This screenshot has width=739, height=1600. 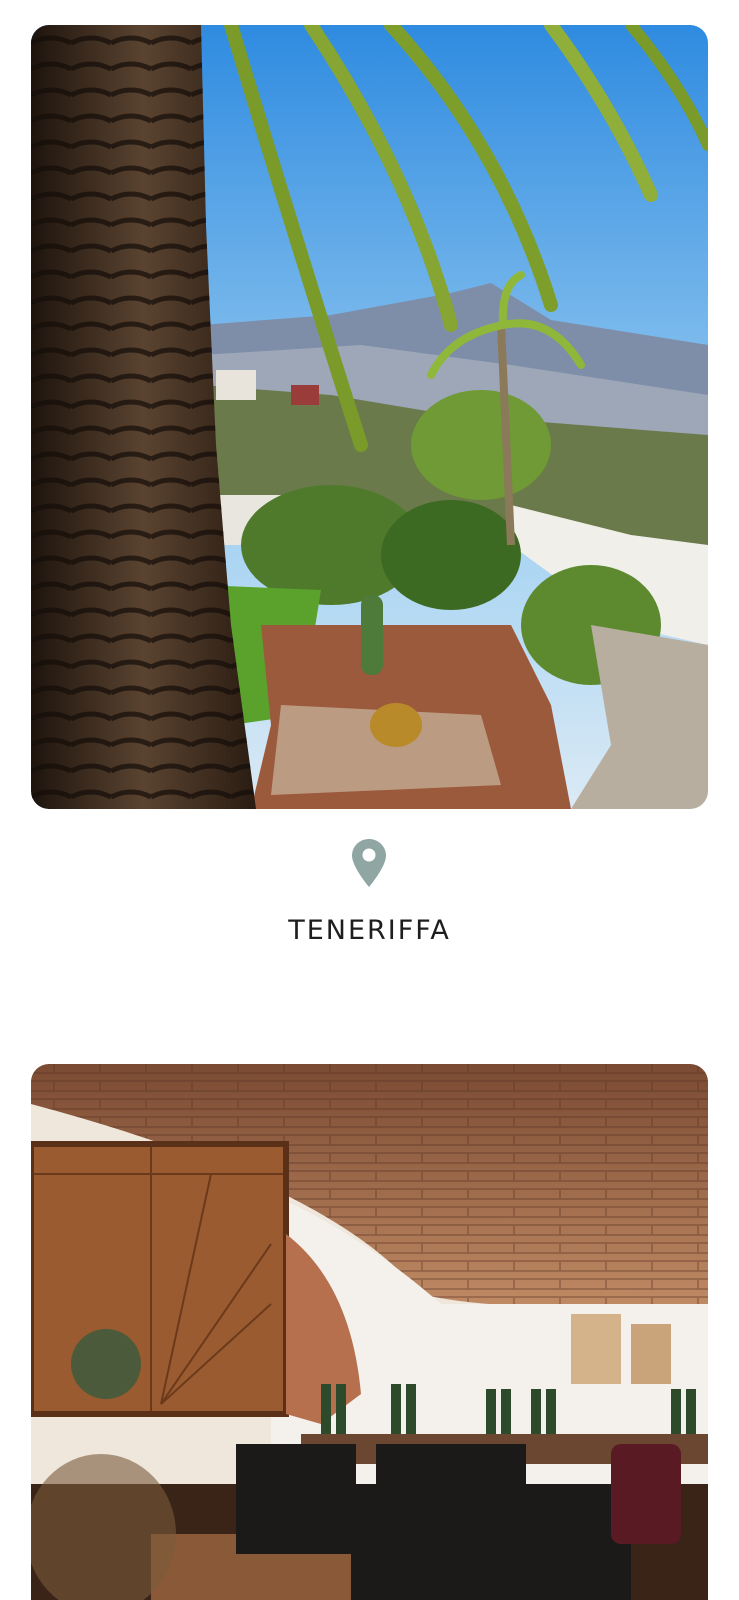 What do you see at coordinates (369, 930) in the screenshot?
I see `destination-title: TENERIFFA` at bounding box center [369, 930].